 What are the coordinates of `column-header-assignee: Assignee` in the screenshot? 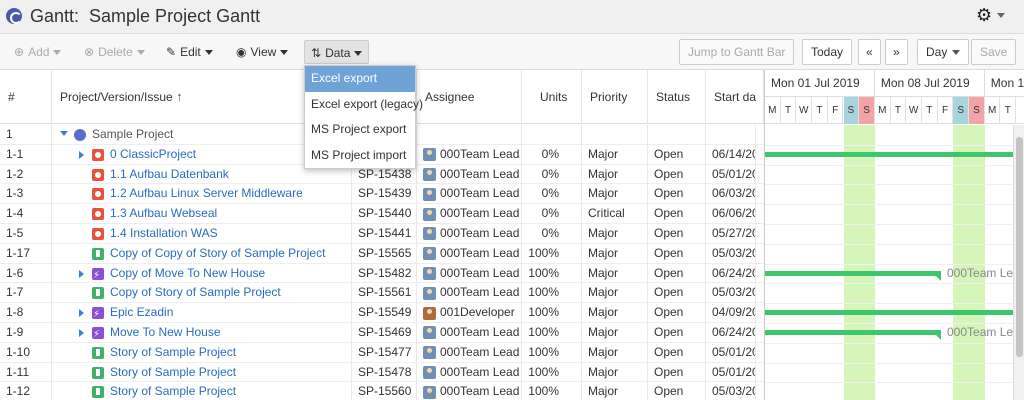 It's located at (469, 97).